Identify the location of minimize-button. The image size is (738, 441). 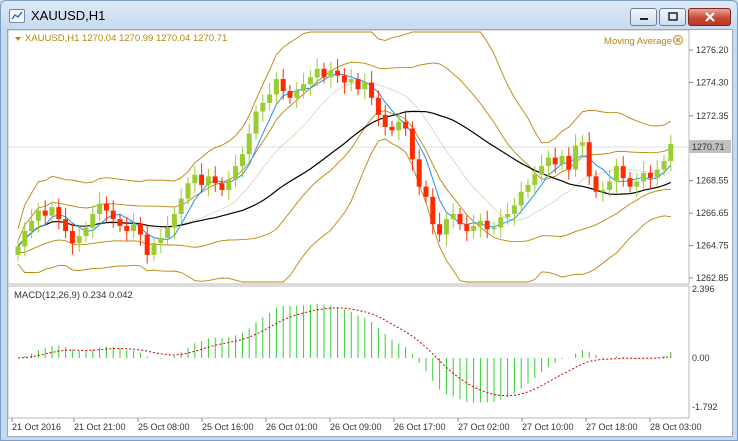
(643, 17).